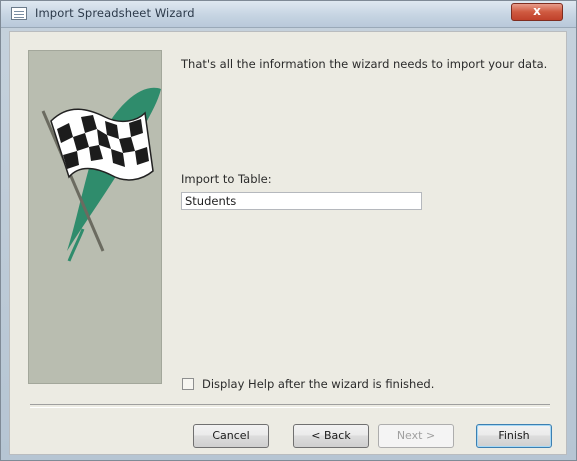 This screenshot has width=577, height=461. I want to click on close-button: x, so click(537, 12).